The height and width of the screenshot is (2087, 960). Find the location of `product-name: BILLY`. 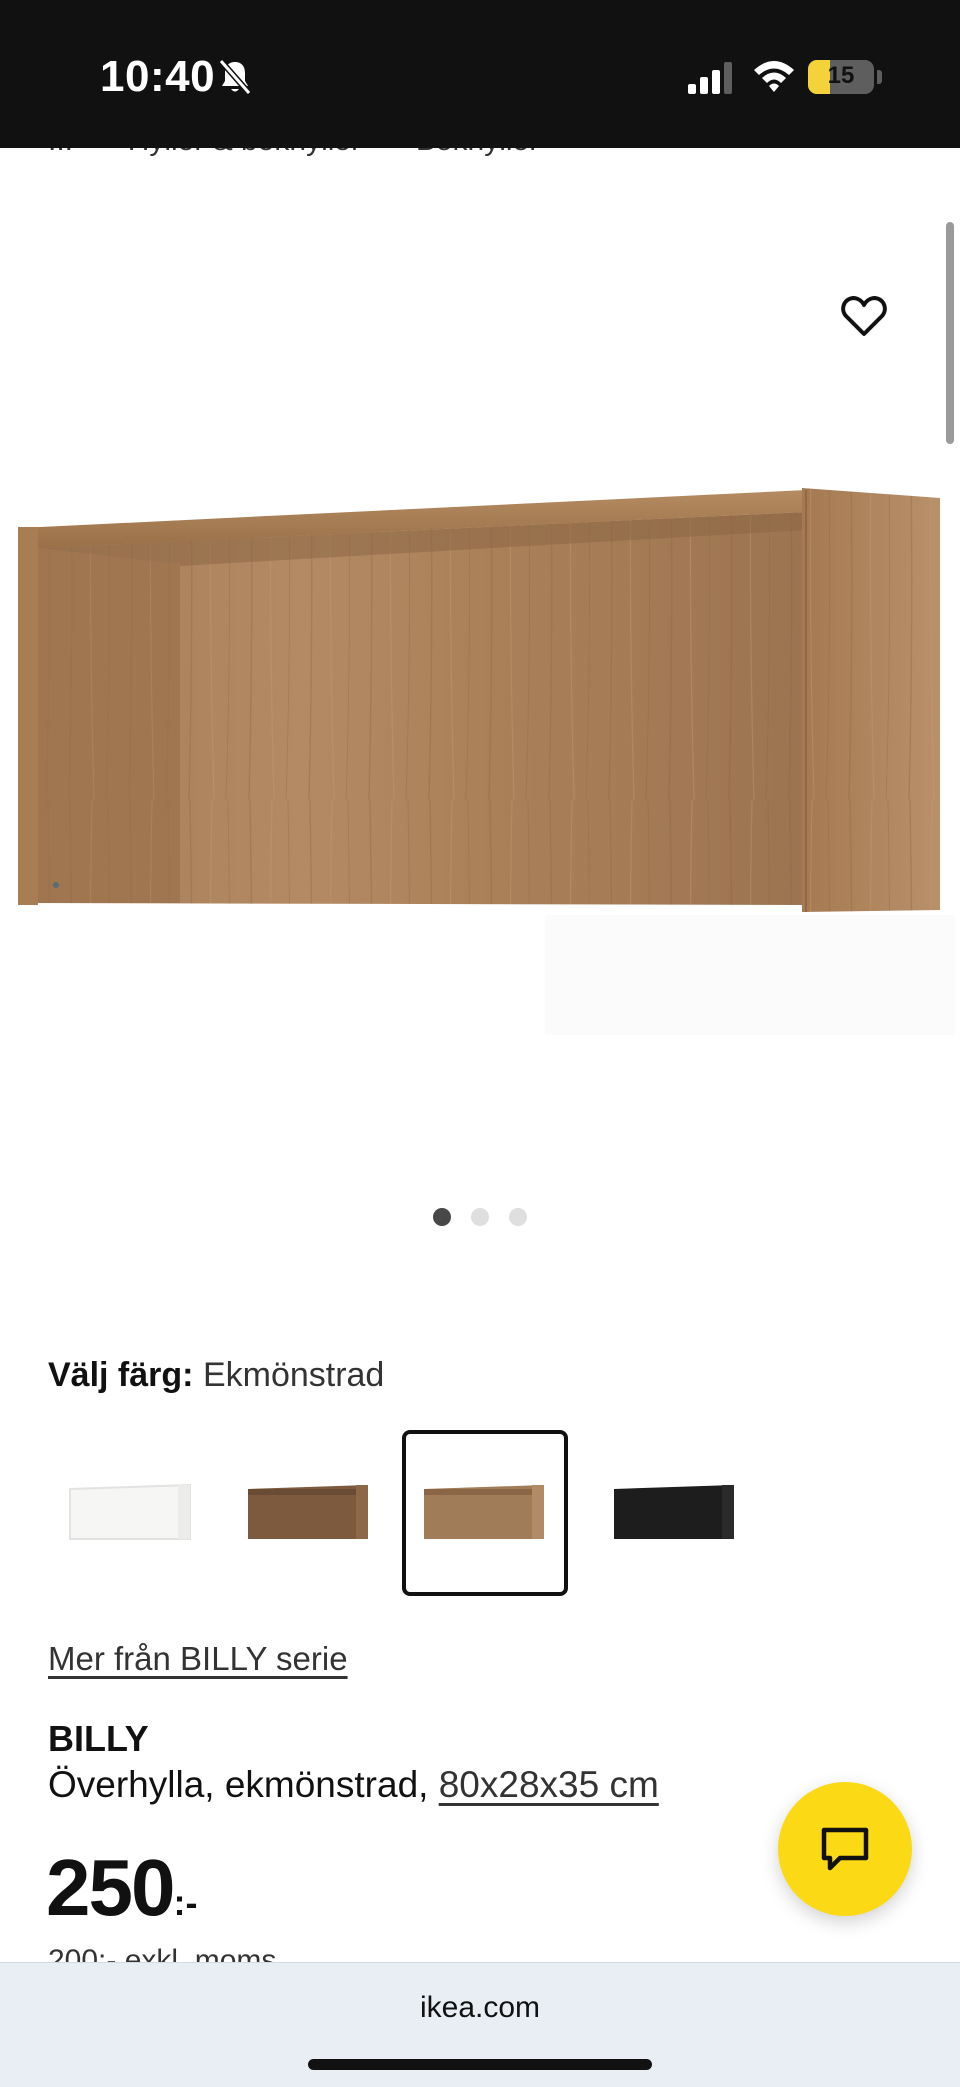

product-name: BILLY is located at coordinates (98, 1738).